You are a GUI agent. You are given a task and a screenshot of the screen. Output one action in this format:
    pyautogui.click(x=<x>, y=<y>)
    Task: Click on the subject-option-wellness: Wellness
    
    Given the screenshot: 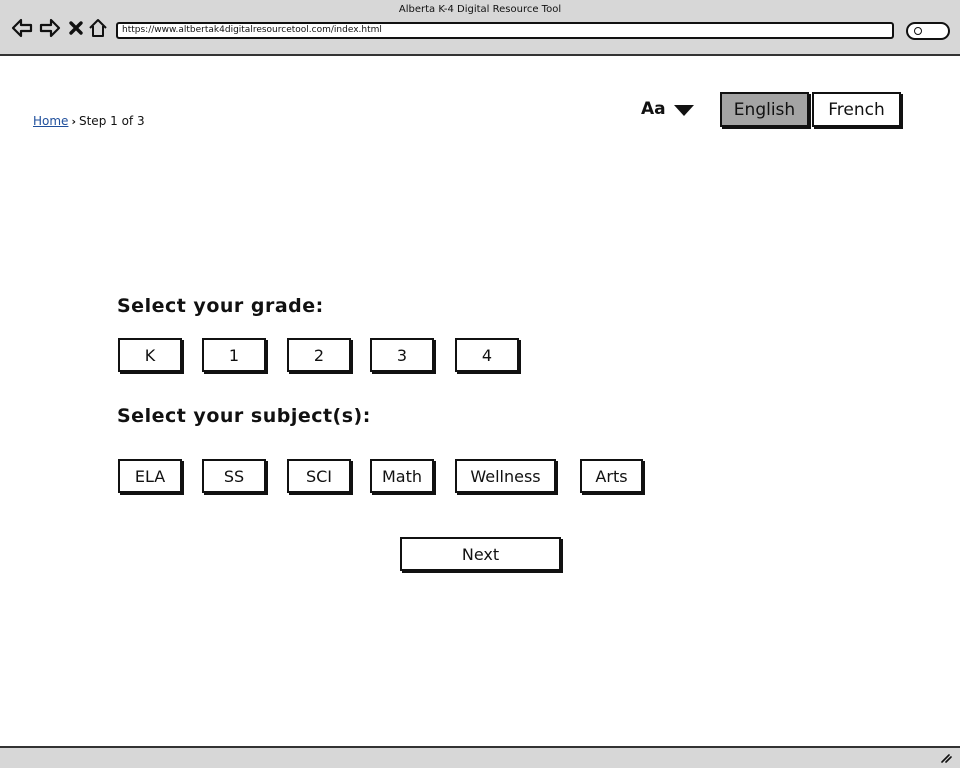 What is the action you would take?
    pyautogui.click(x=505, y=476)
    